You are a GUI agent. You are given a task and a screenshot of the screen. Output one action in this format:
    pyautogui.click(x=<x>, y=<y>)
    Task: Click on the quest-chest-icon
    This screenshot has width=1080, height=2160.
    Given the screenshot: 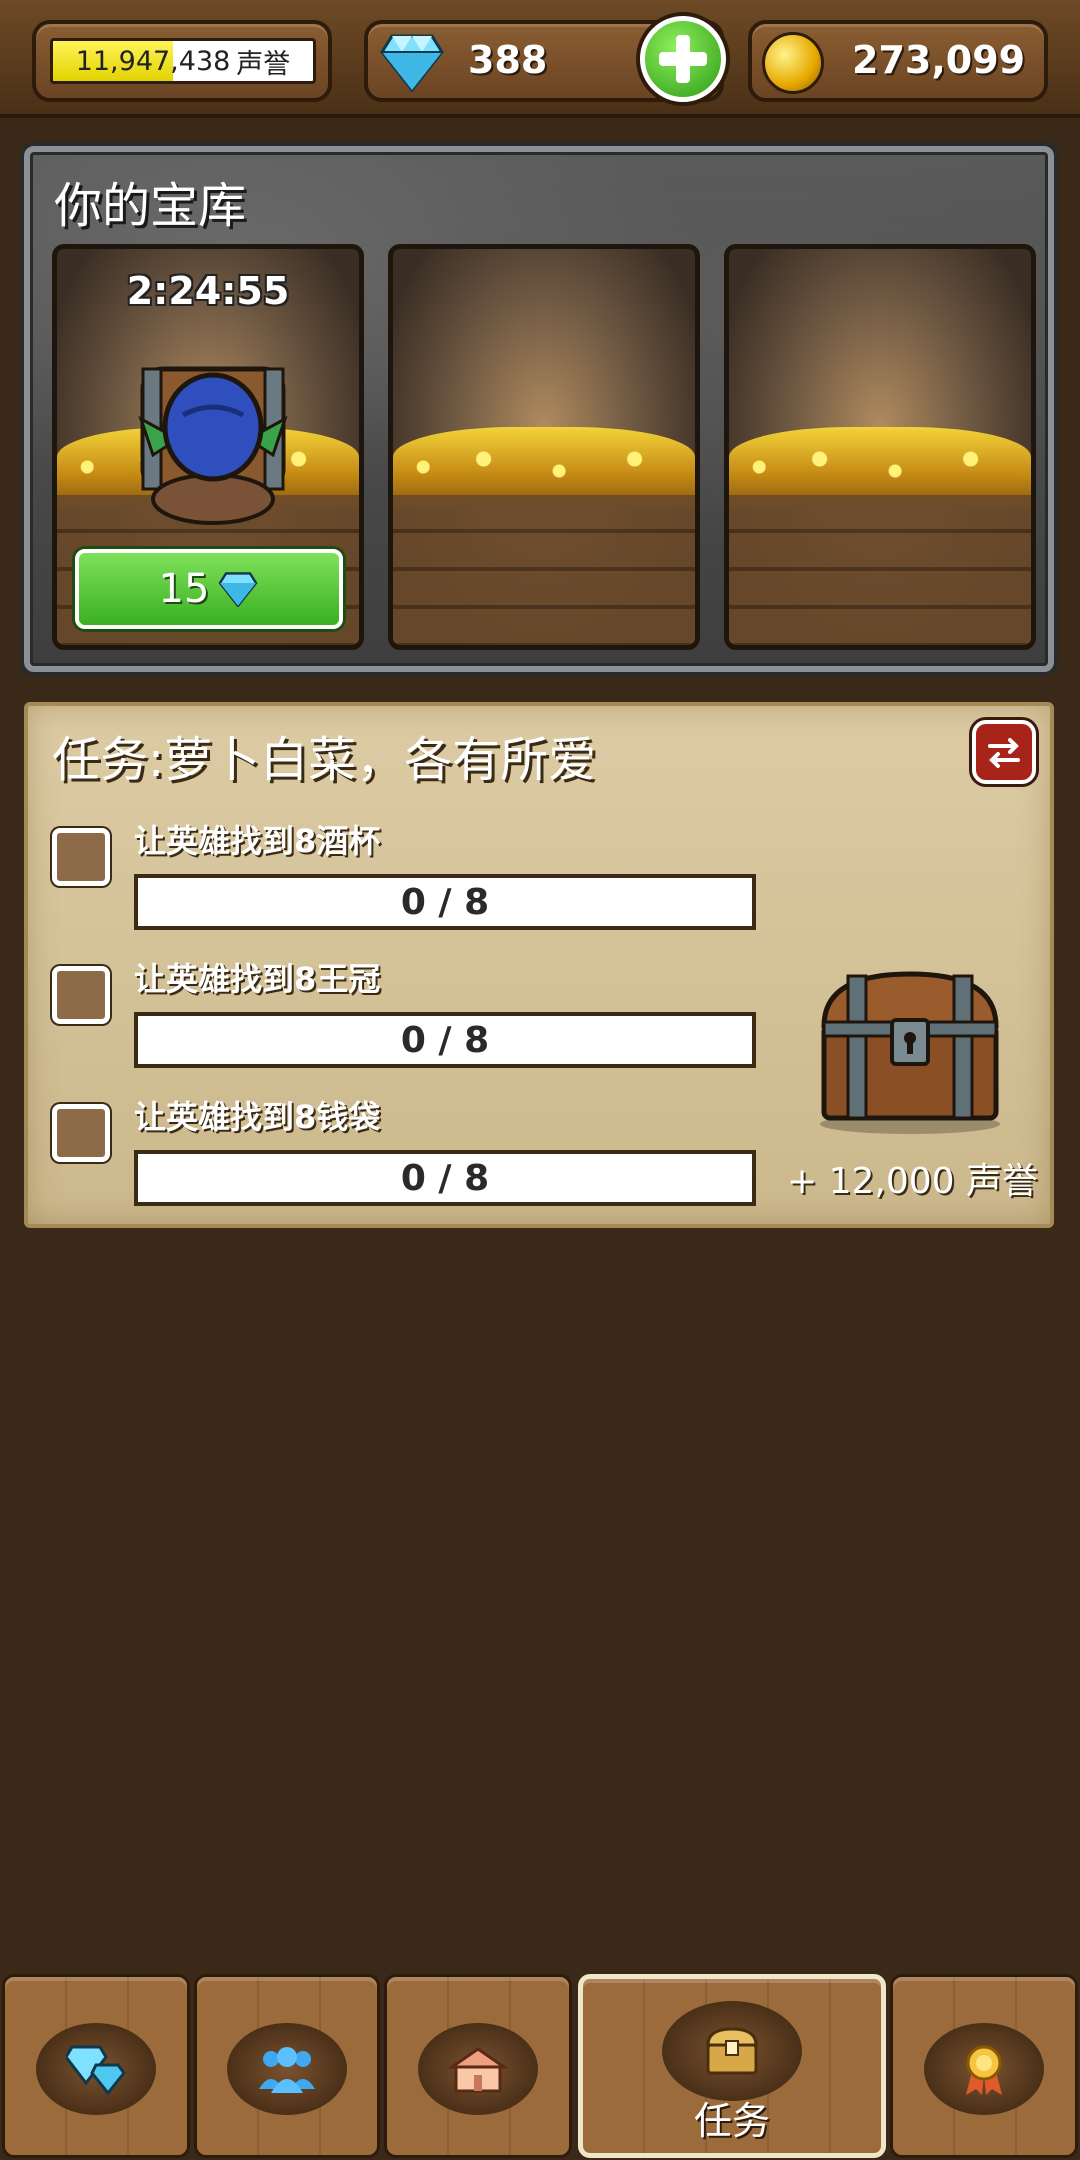 What is the action you would take?
    pyautogui.click(x=732, y=2051)
    